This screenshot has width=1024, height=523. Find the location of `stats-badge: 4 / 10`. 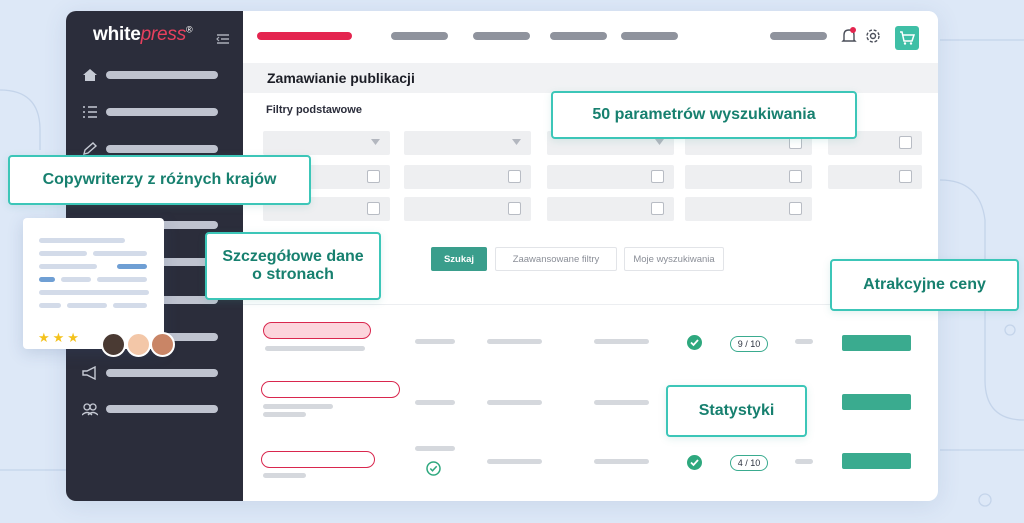

stats-badge: 4 / 10 is located at coordinates (749, 463).